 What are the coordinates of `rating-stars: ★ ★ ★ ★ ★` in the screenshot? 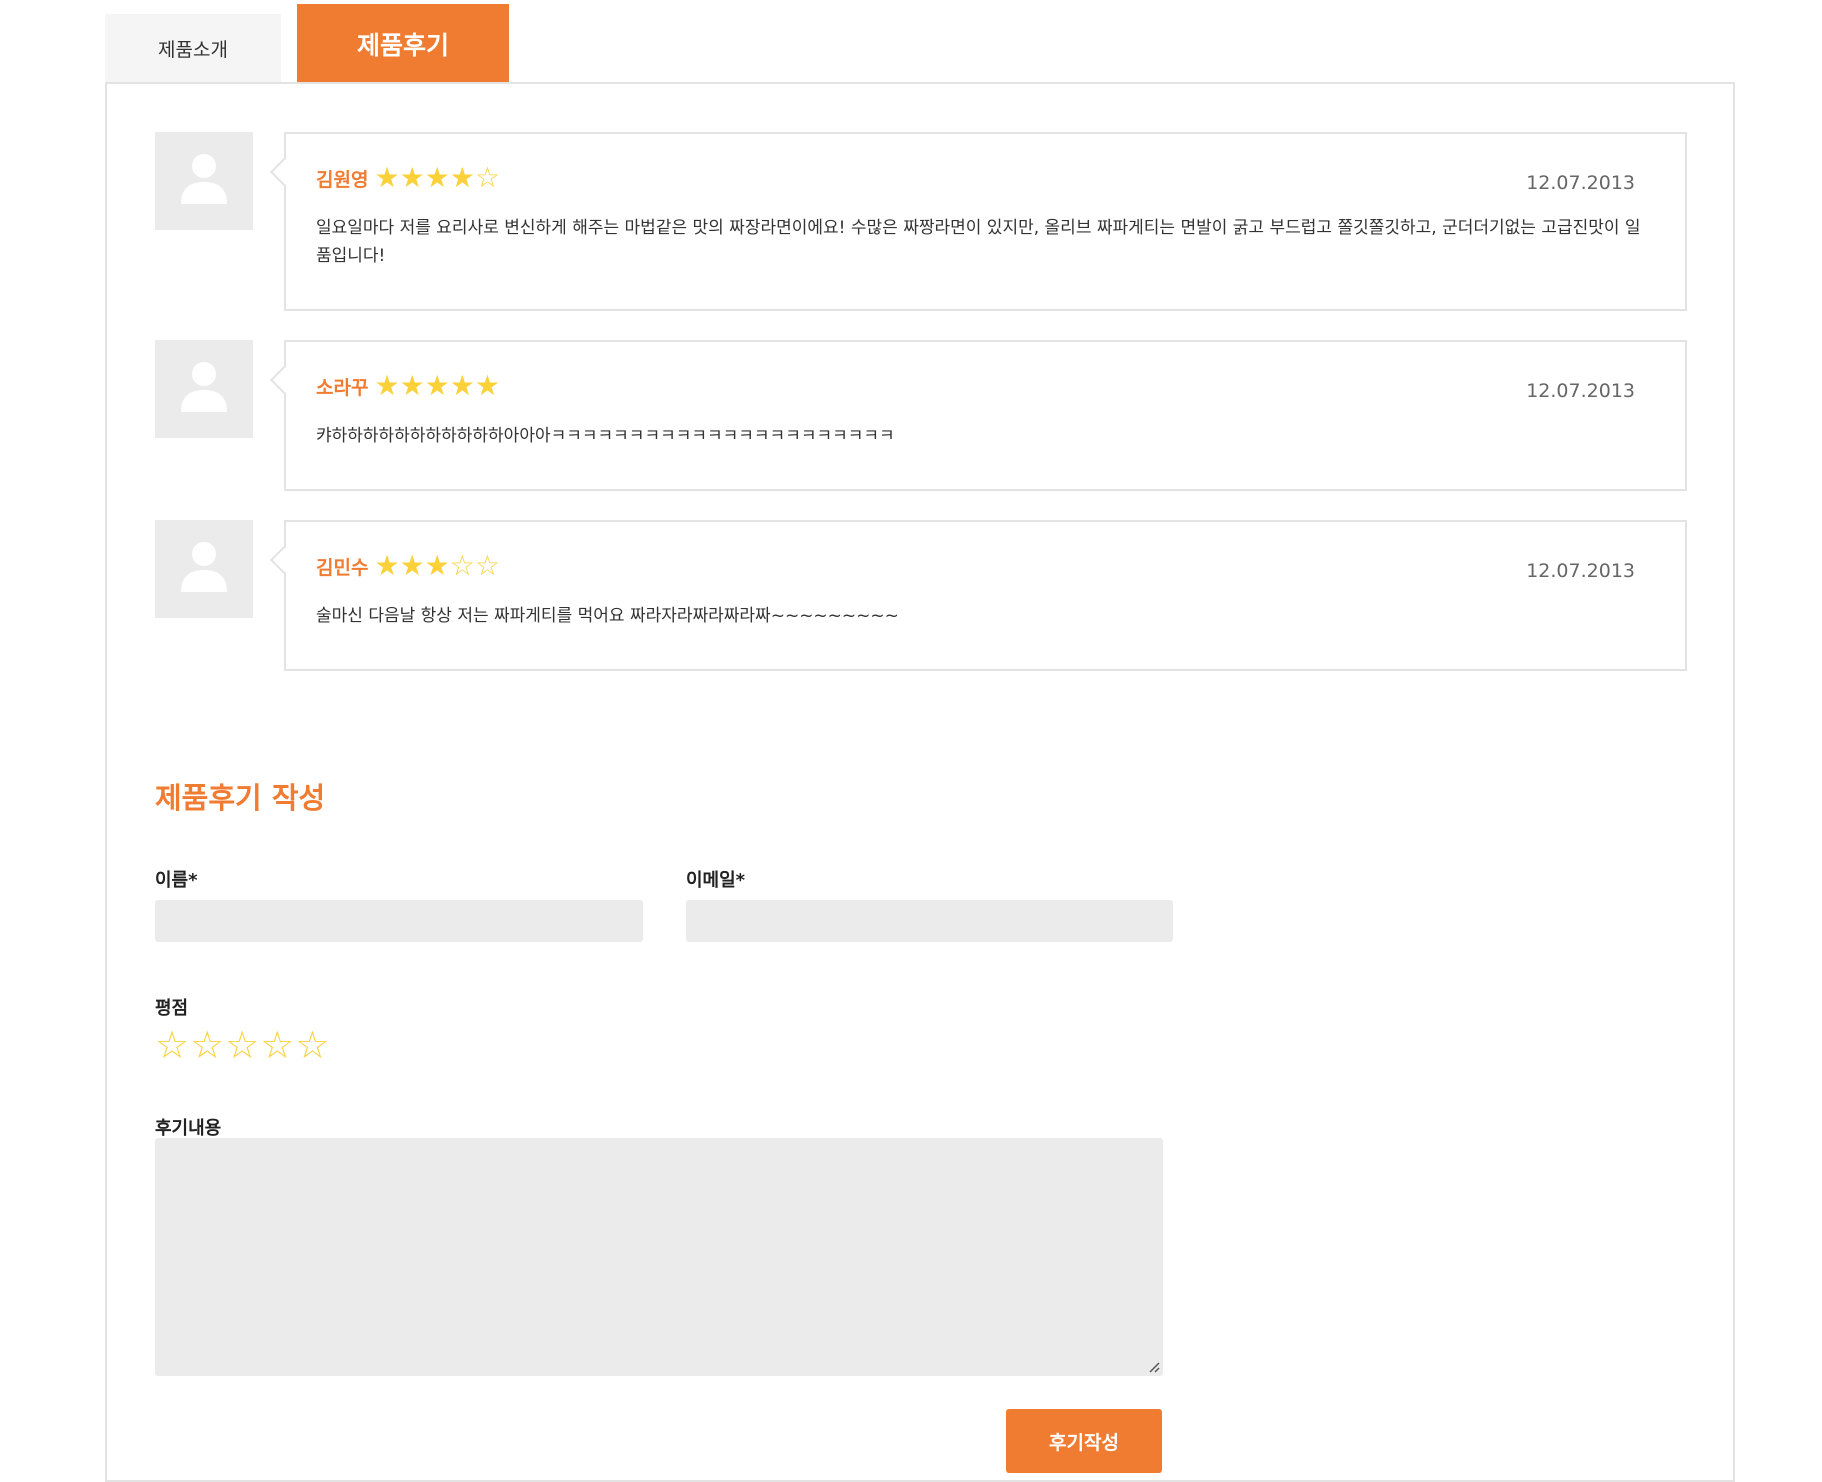 It's located at (437, 386).